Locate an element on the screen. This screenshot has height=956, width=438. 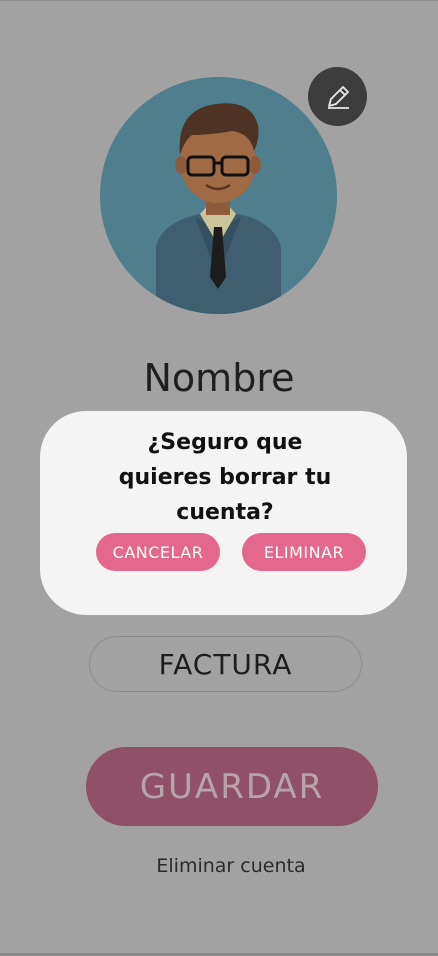
delete-account-link: Eliminar cuenta is located at coordinates (219, 866).